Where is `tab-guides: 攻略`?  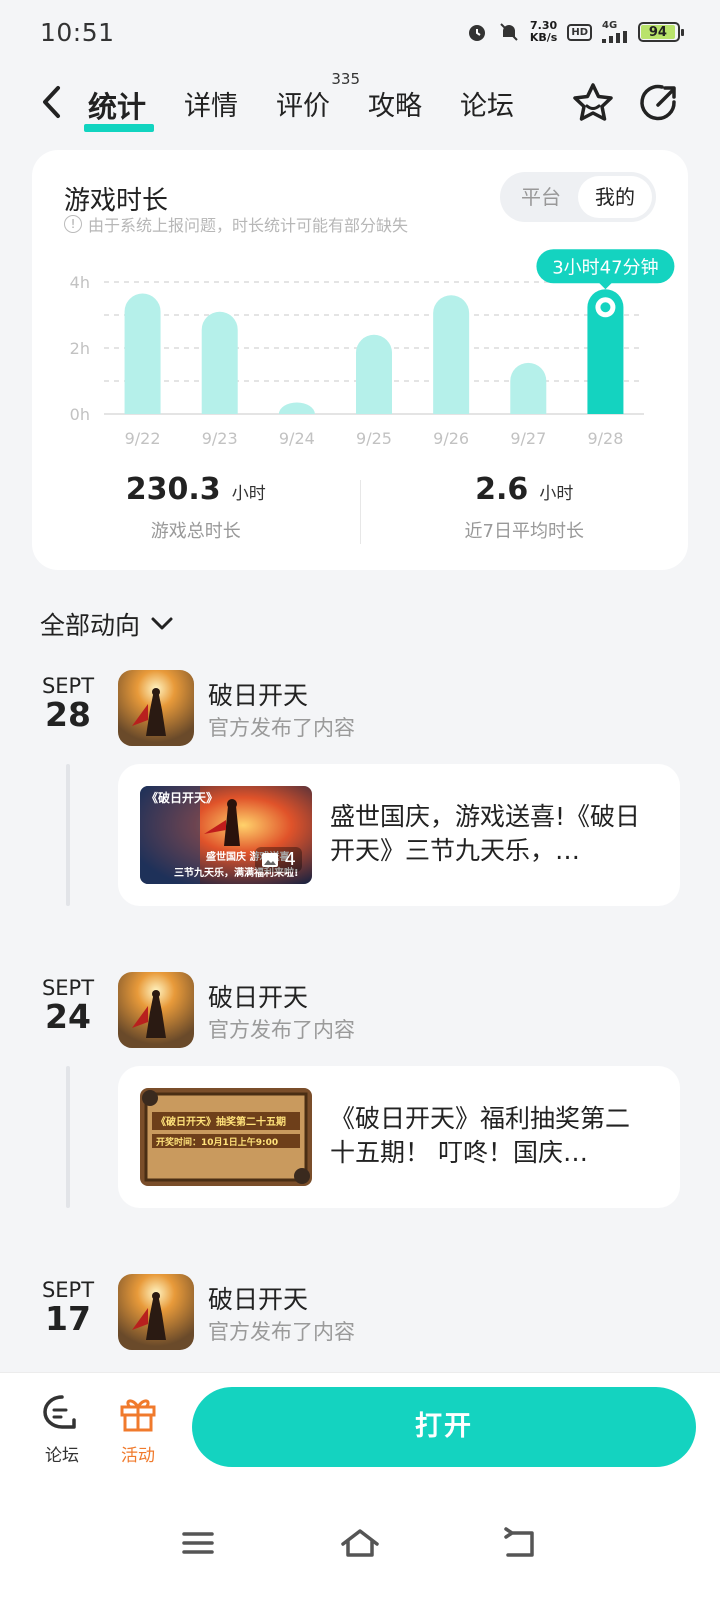
tab-guides: 攻略 is located at coordinates (395, 99).